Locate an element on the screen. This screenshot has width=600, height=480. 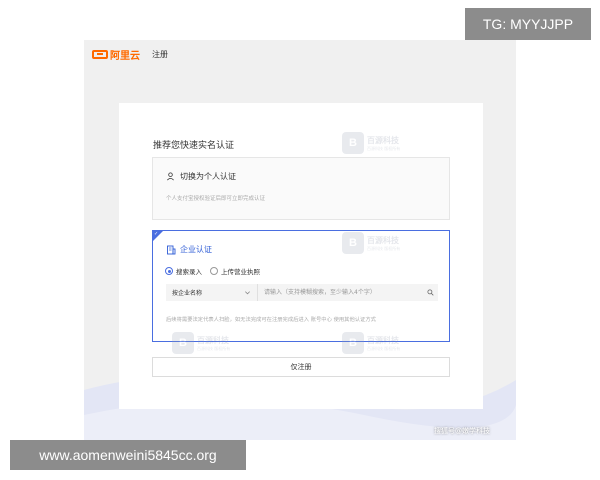
personal-auth-option: 切换为个人认证 个人支付宝授权验证后即可立即完成认证 is located at coordinates (301, 188).